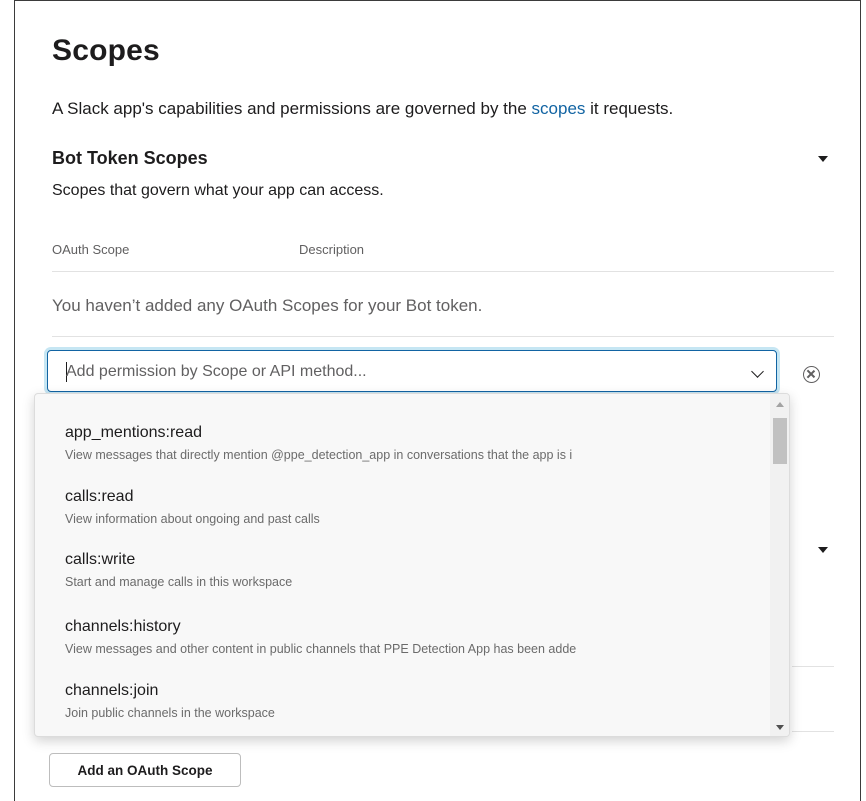 The image size is (866, 801). What do you see at coordinates (559, 108) in the screenshot?
I see `scopes-link: scopes` at bounding box center [559, 108].